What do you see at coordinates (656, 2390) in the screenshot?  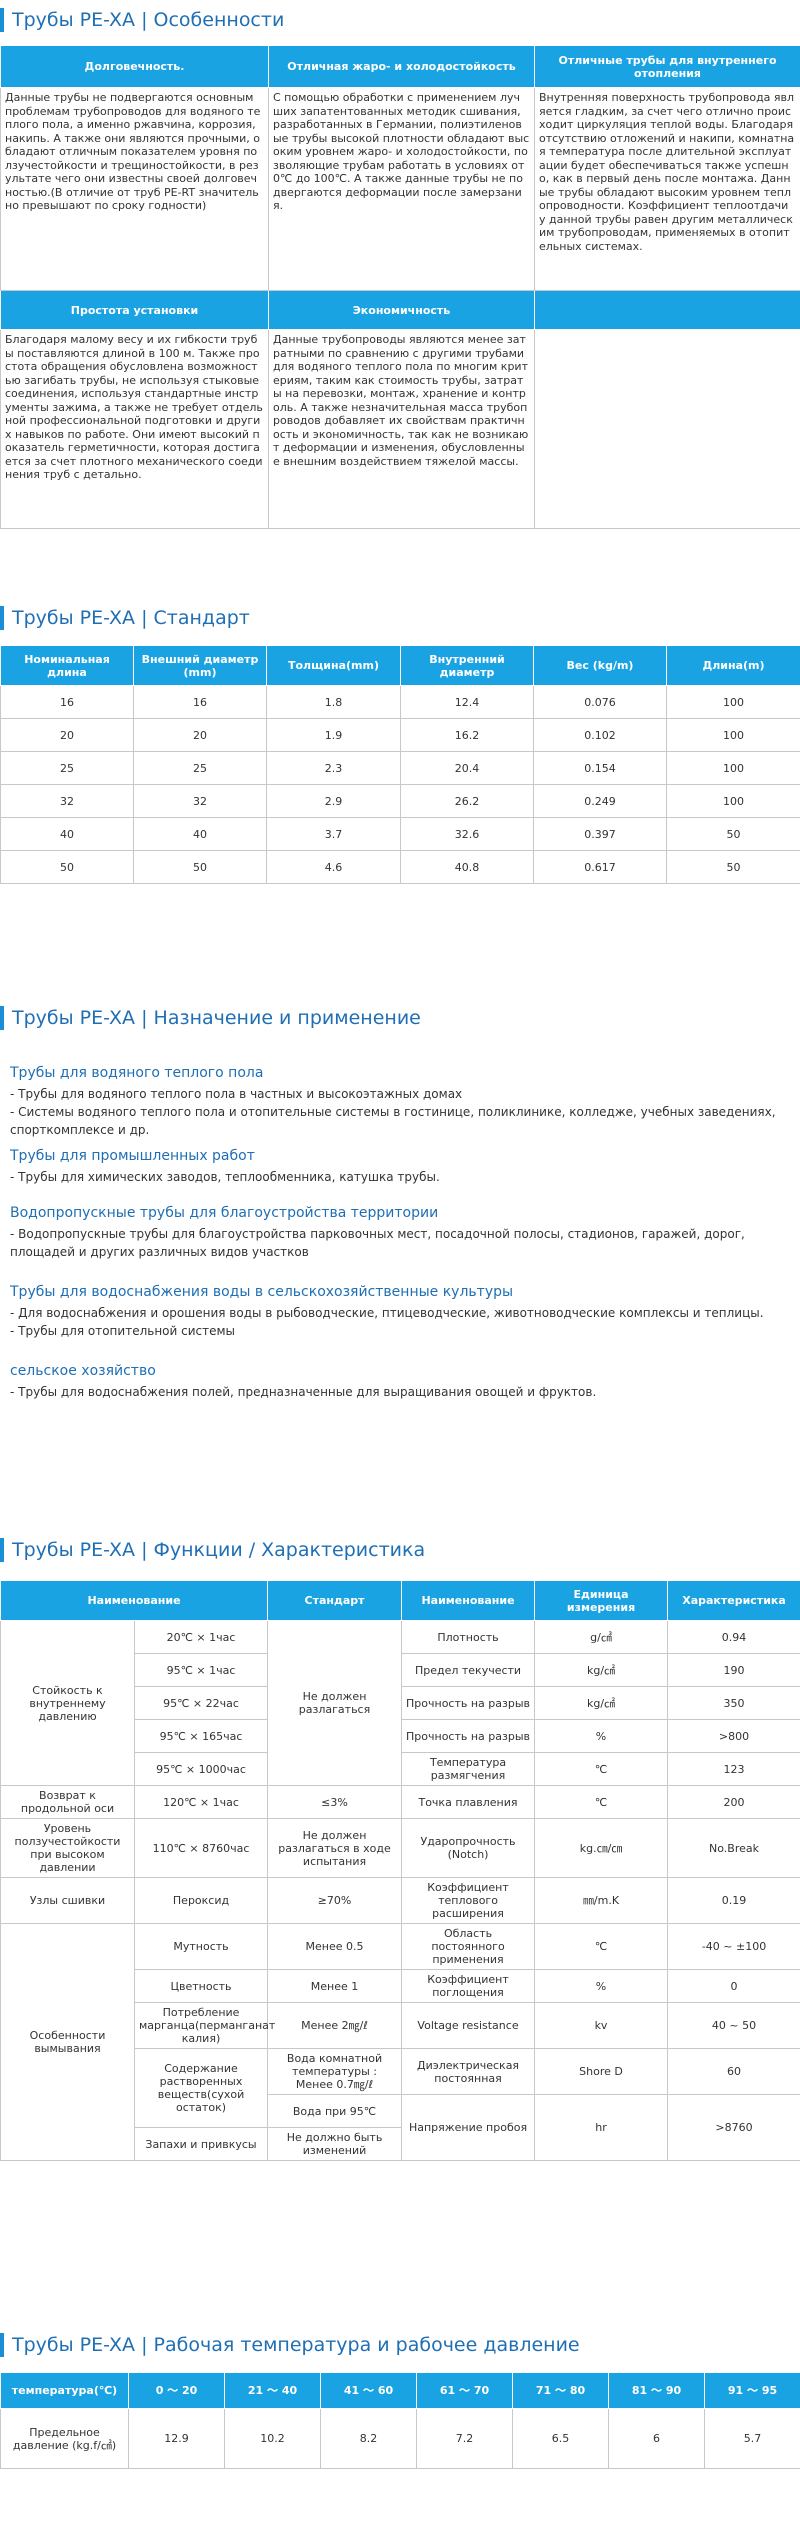 I see `header-temp-range: 81 ～ 90` at bounding box center [656, 2390].